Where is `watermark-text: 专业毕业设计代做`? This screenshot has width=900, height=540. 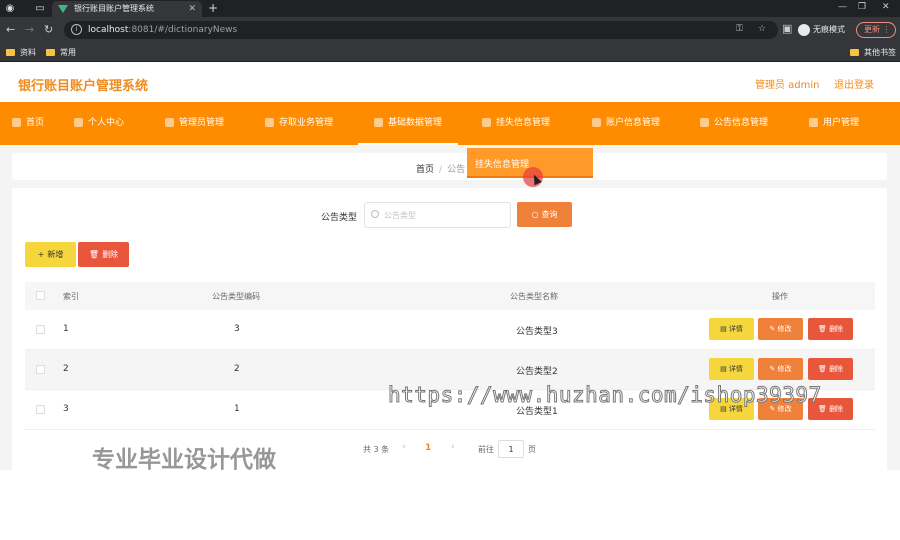 watermark-text: 专业毕业设计代做 is located at coordinates (184, 460).